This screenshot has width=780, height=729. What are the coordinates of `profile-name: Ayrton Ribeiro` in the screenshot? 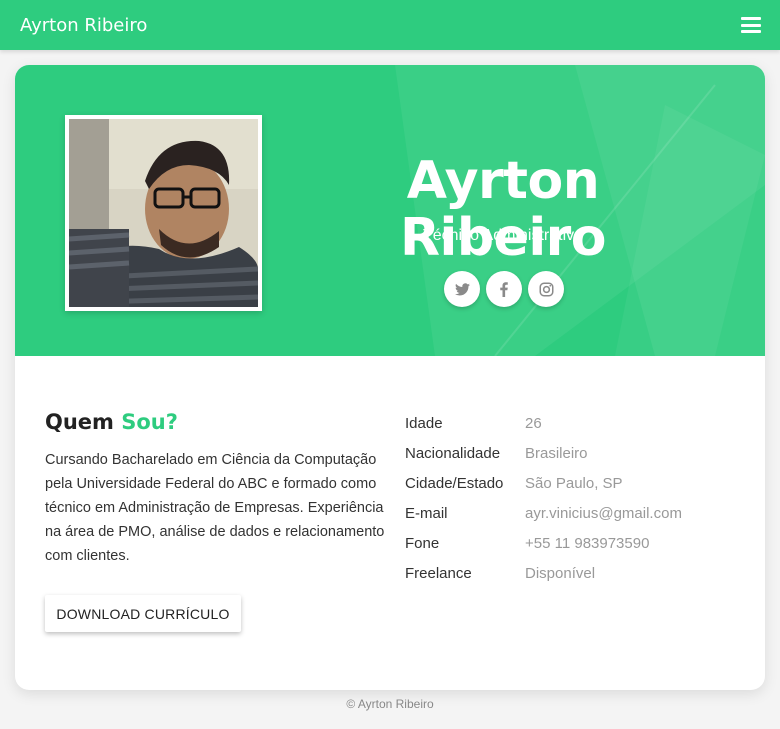 It's located at (503, 210).